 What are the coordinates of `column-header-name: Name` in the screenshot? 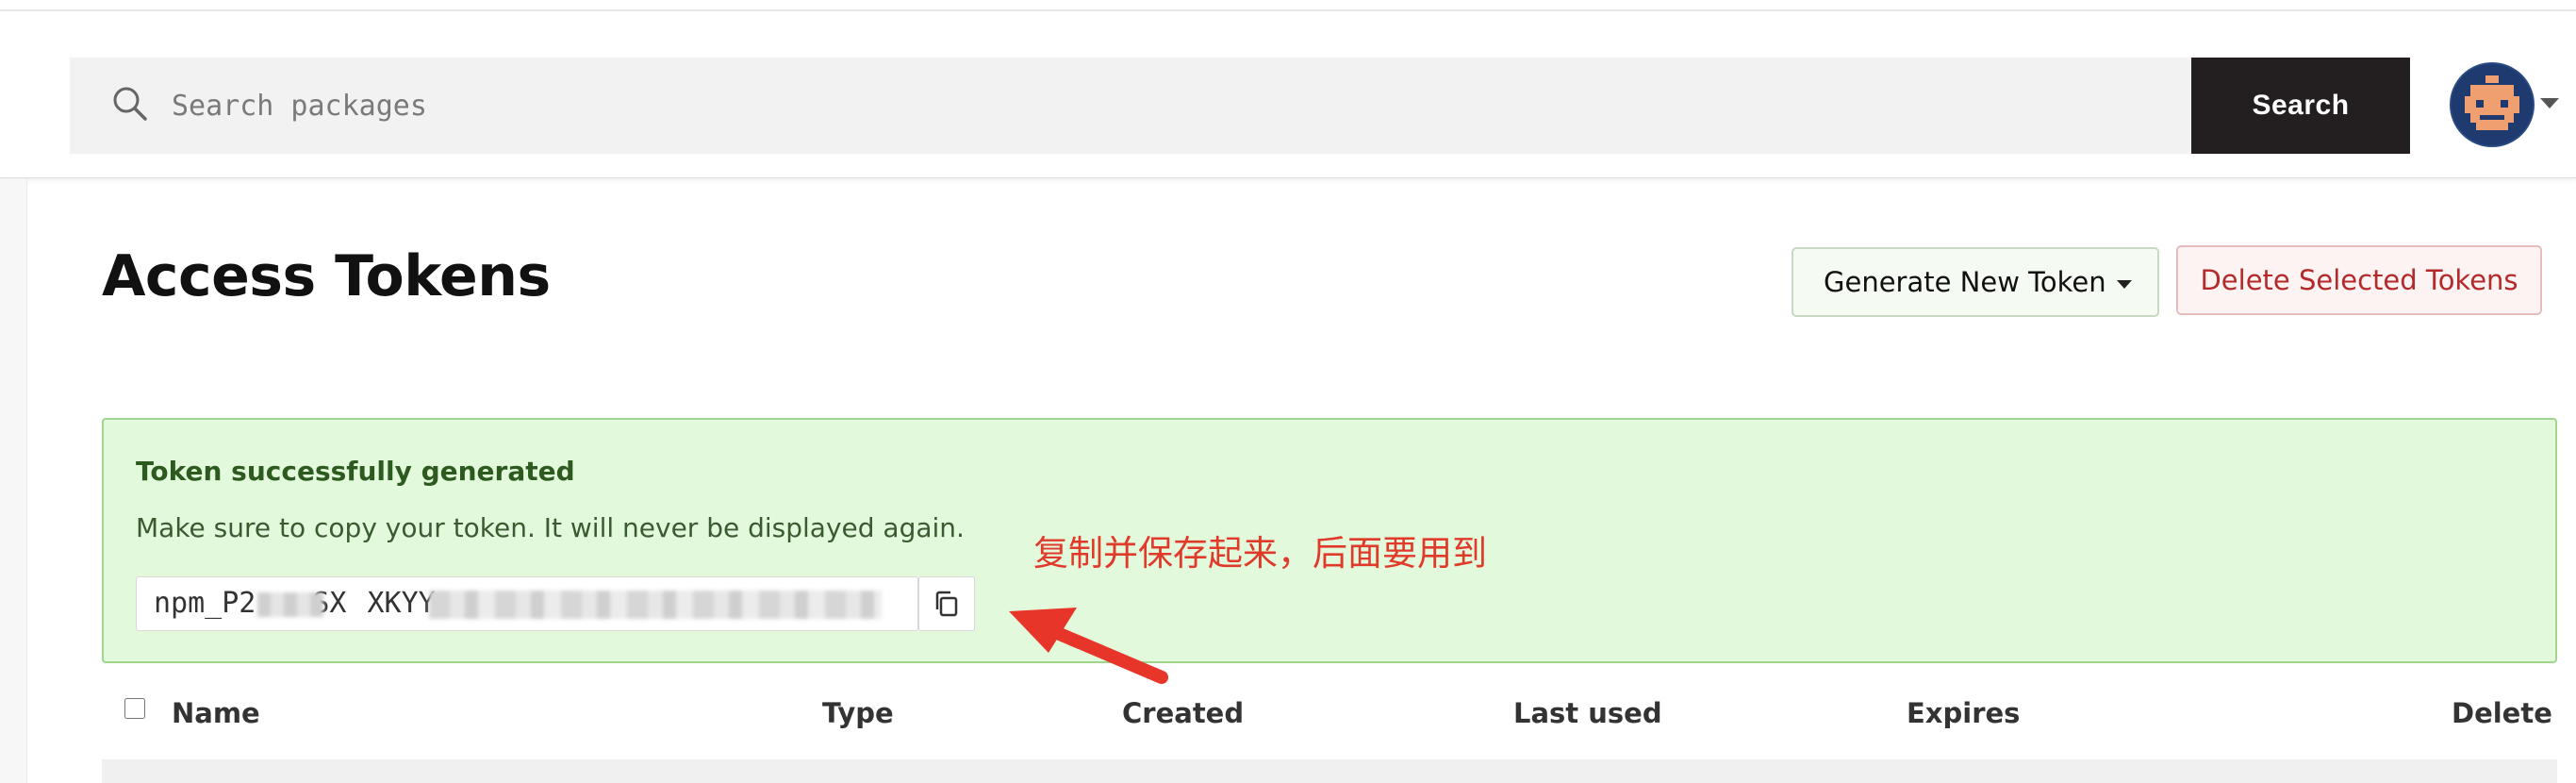 It's located at (216, 713).